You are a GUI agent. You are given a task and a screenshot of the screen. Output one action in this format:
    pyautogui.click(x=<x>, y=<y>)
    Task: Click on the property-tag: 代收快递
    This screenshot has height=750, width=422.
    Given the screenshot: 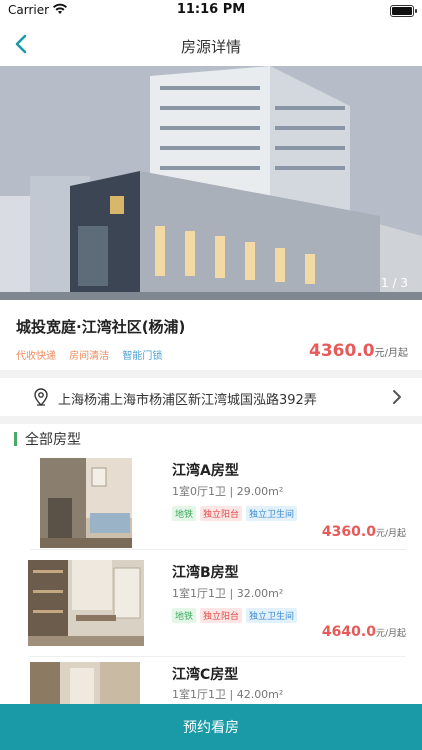 What is the action you would take?
    pyautogui.click(x=36, y=356)
    